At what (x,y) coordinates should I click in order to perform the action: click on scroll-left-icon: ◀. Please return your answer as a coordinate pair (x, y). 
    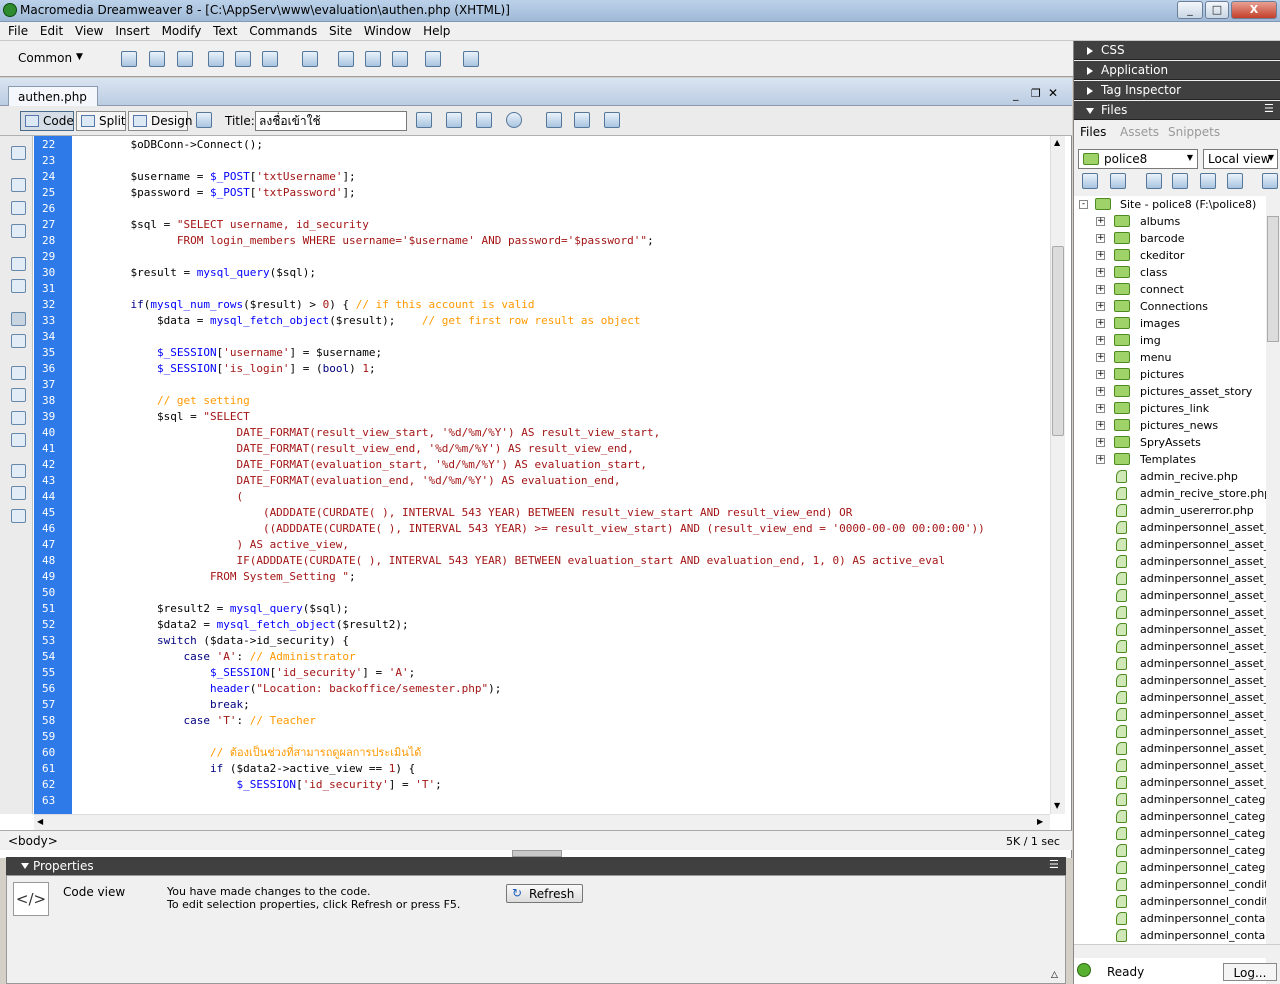
    Looking at the image, I should click on (40, 821).